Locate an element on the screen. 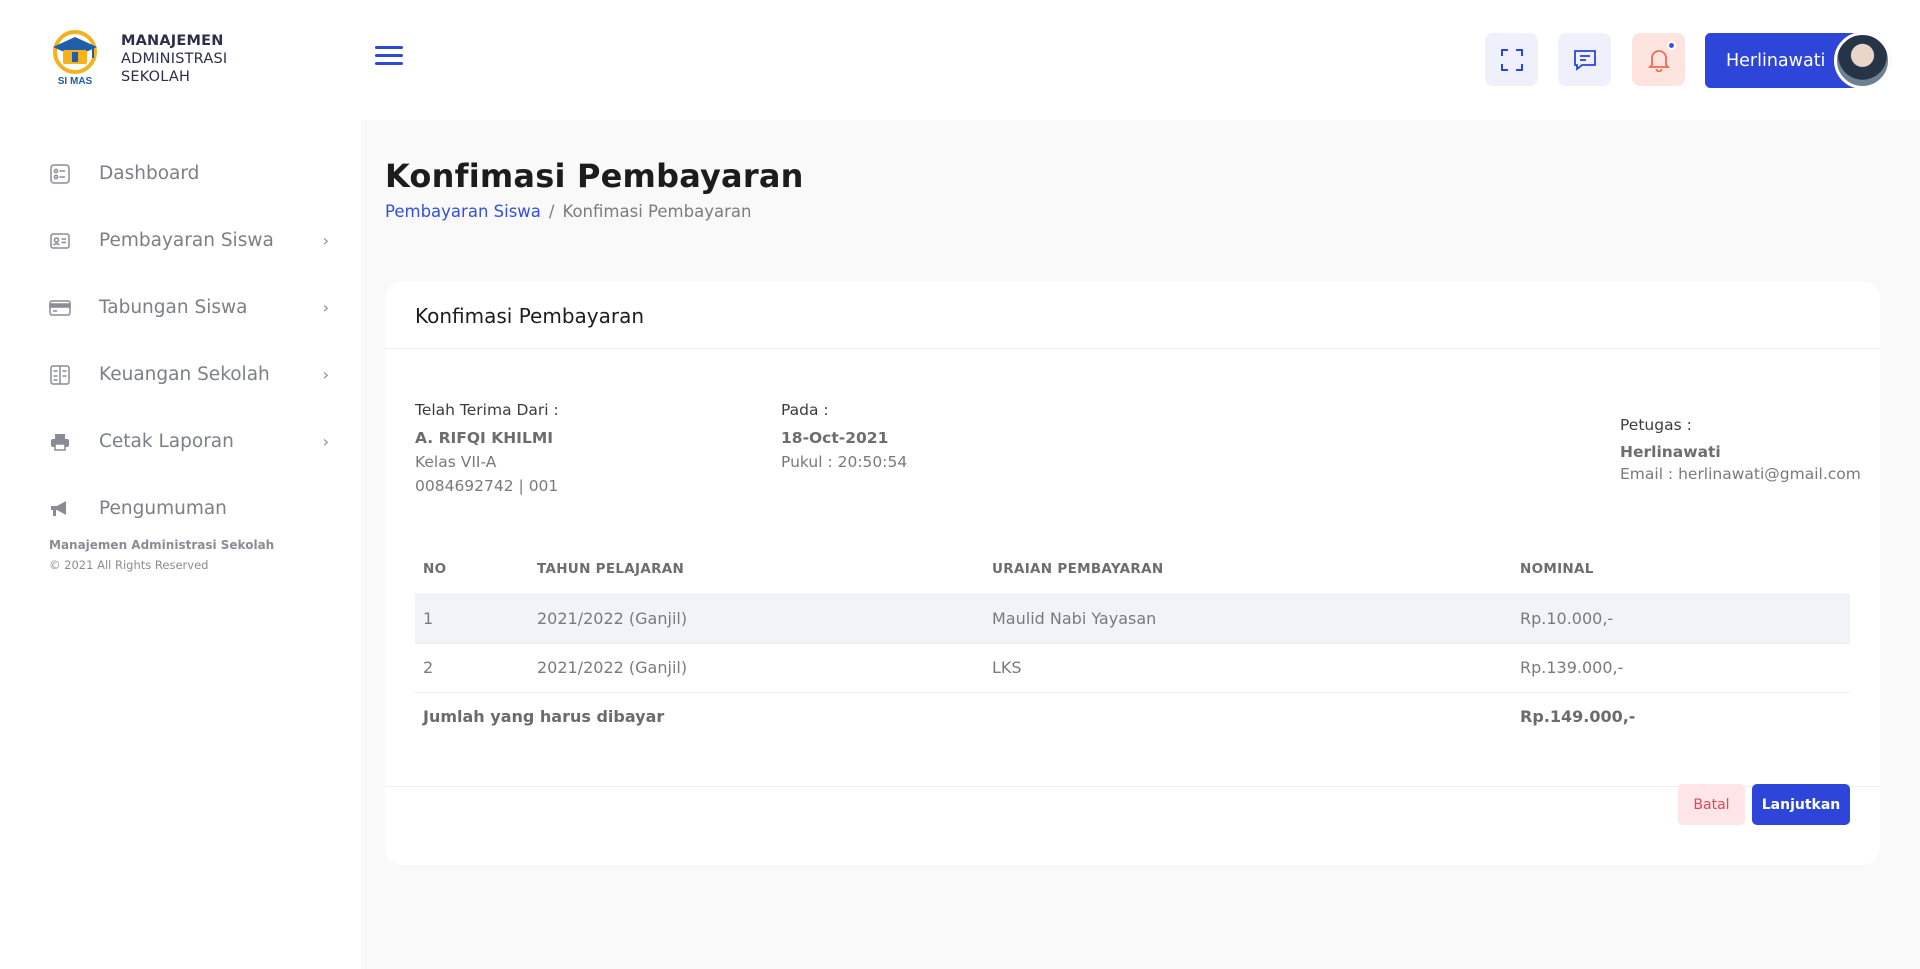 This screenshot has height=969, width=1920. payment-time: Pukul : 20:50:54 is located at coordinates (844, 462).